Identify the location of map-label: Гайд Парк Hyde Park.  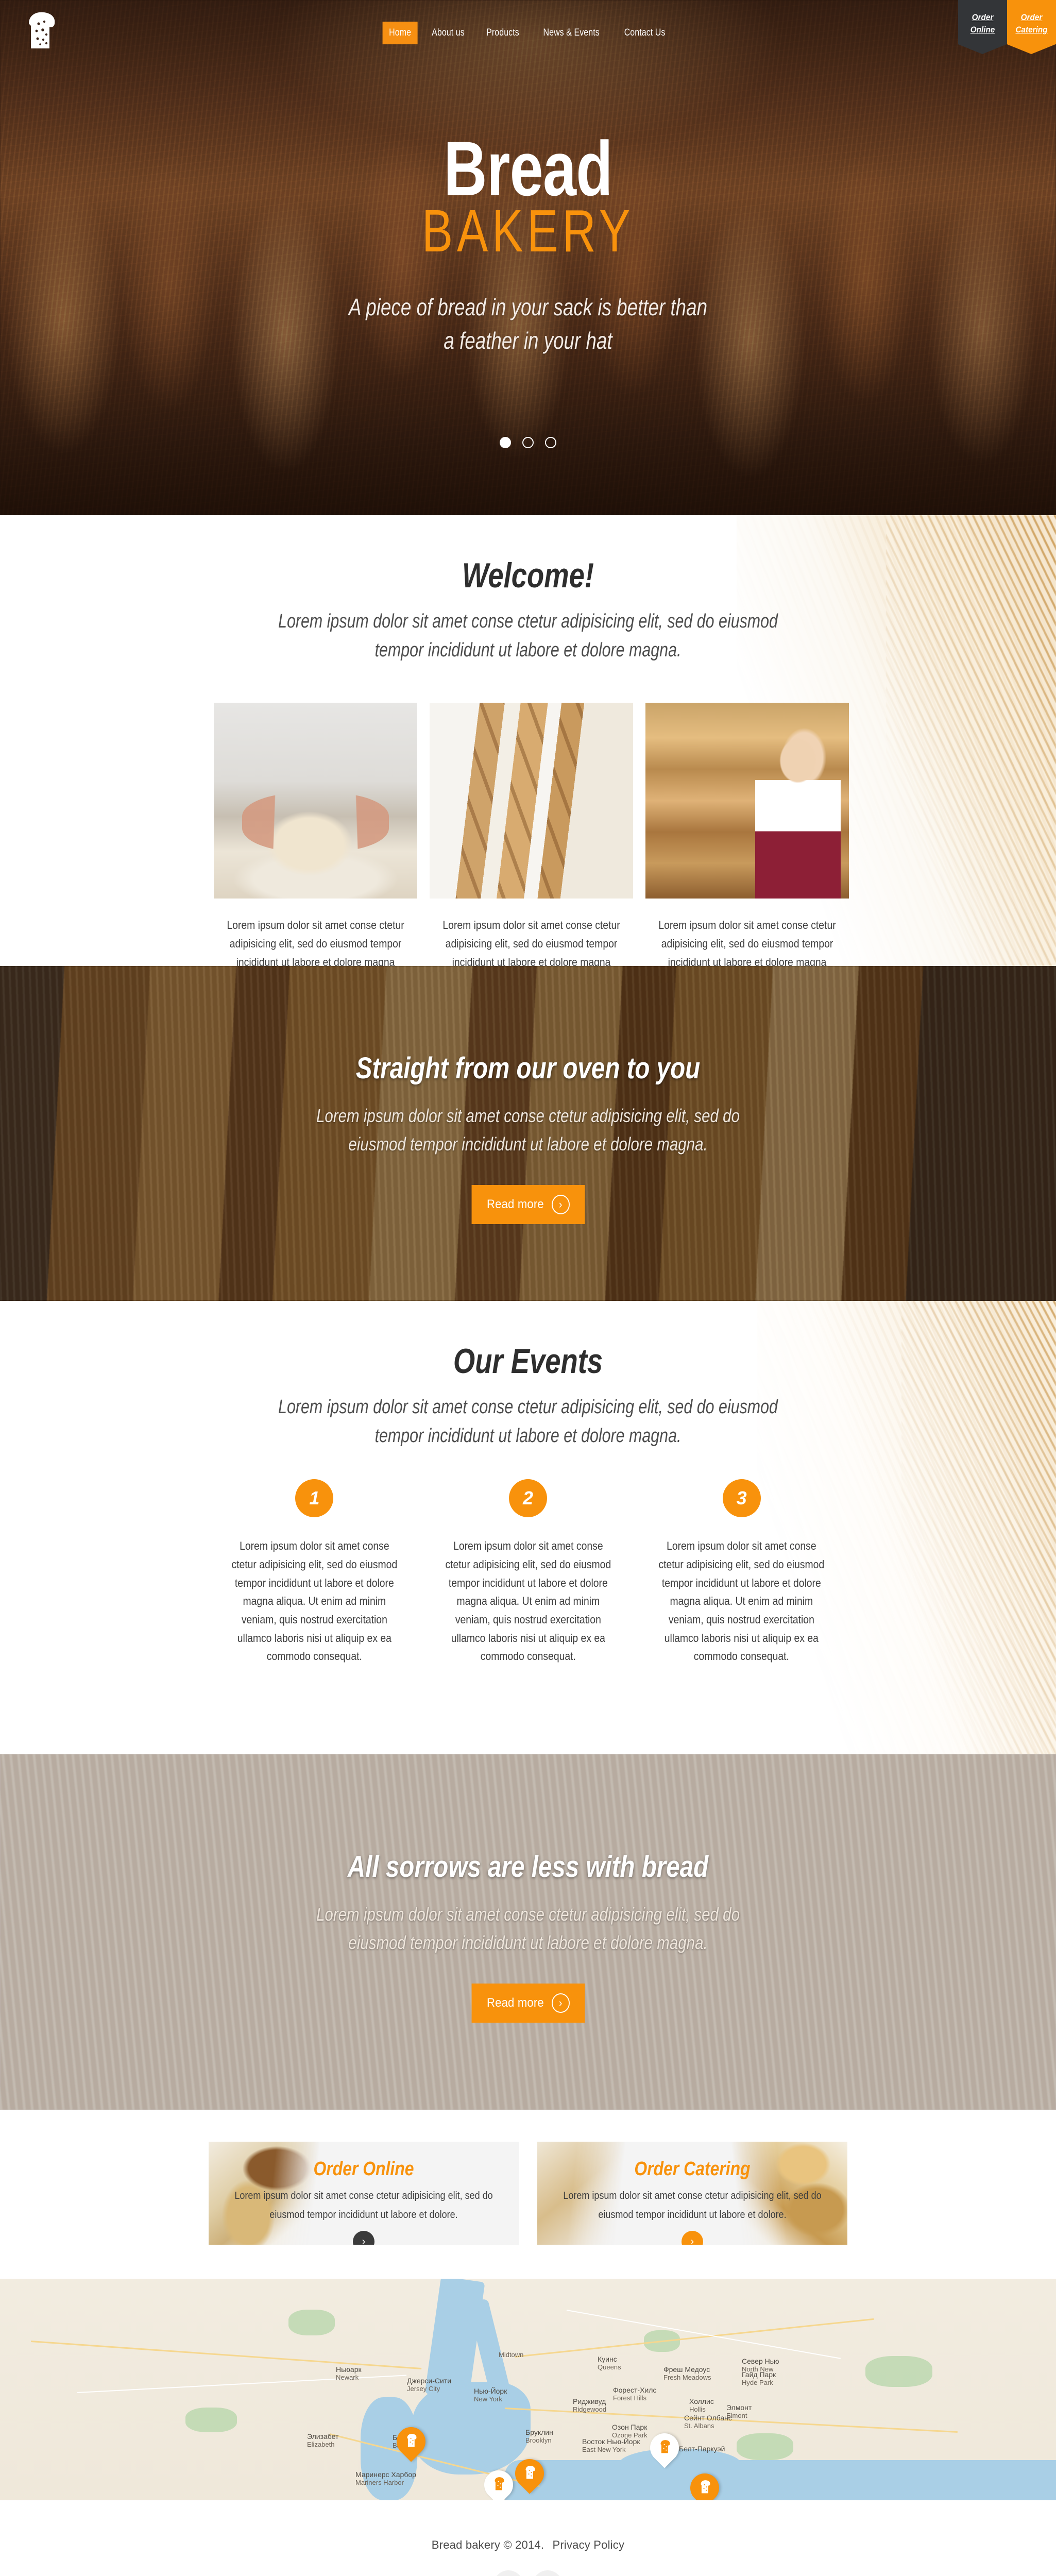
(759, 2378).